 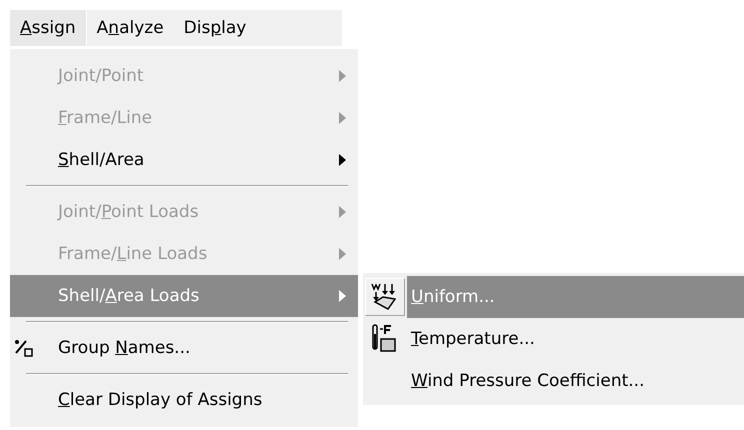 I want to click on menu-item: Clear Display of Assigns, so click(x=184, y=400).